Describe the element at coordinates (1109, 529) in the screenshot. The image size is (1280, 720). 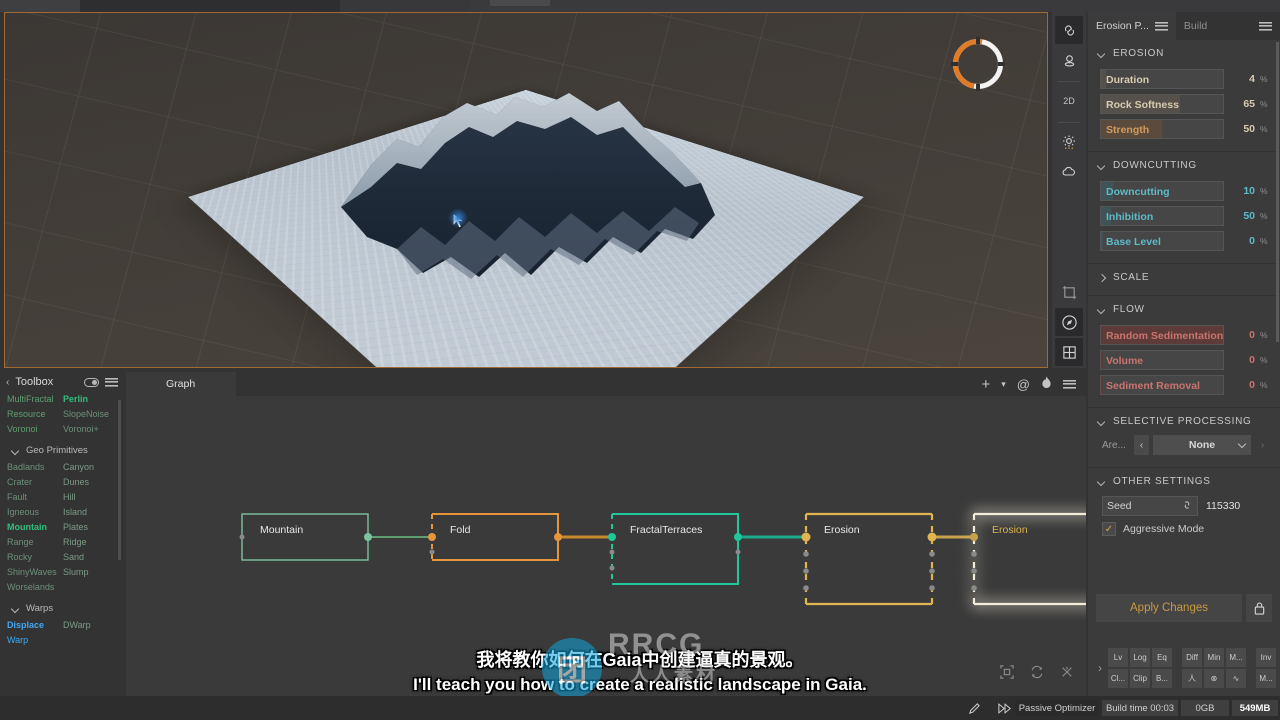
I see `aggressive-mode-checkbox: ✓` at that location.